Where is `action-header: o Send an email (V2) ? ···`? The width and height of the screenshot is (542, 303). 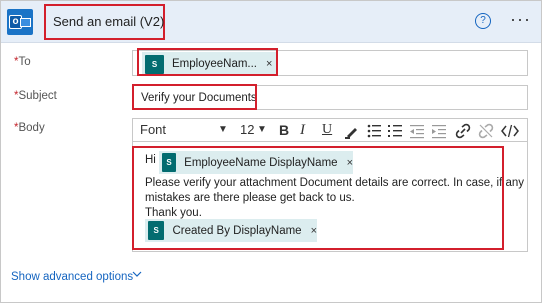
action-header: o Send an email (V2) ? ··· is located at coordinates (271, 22).